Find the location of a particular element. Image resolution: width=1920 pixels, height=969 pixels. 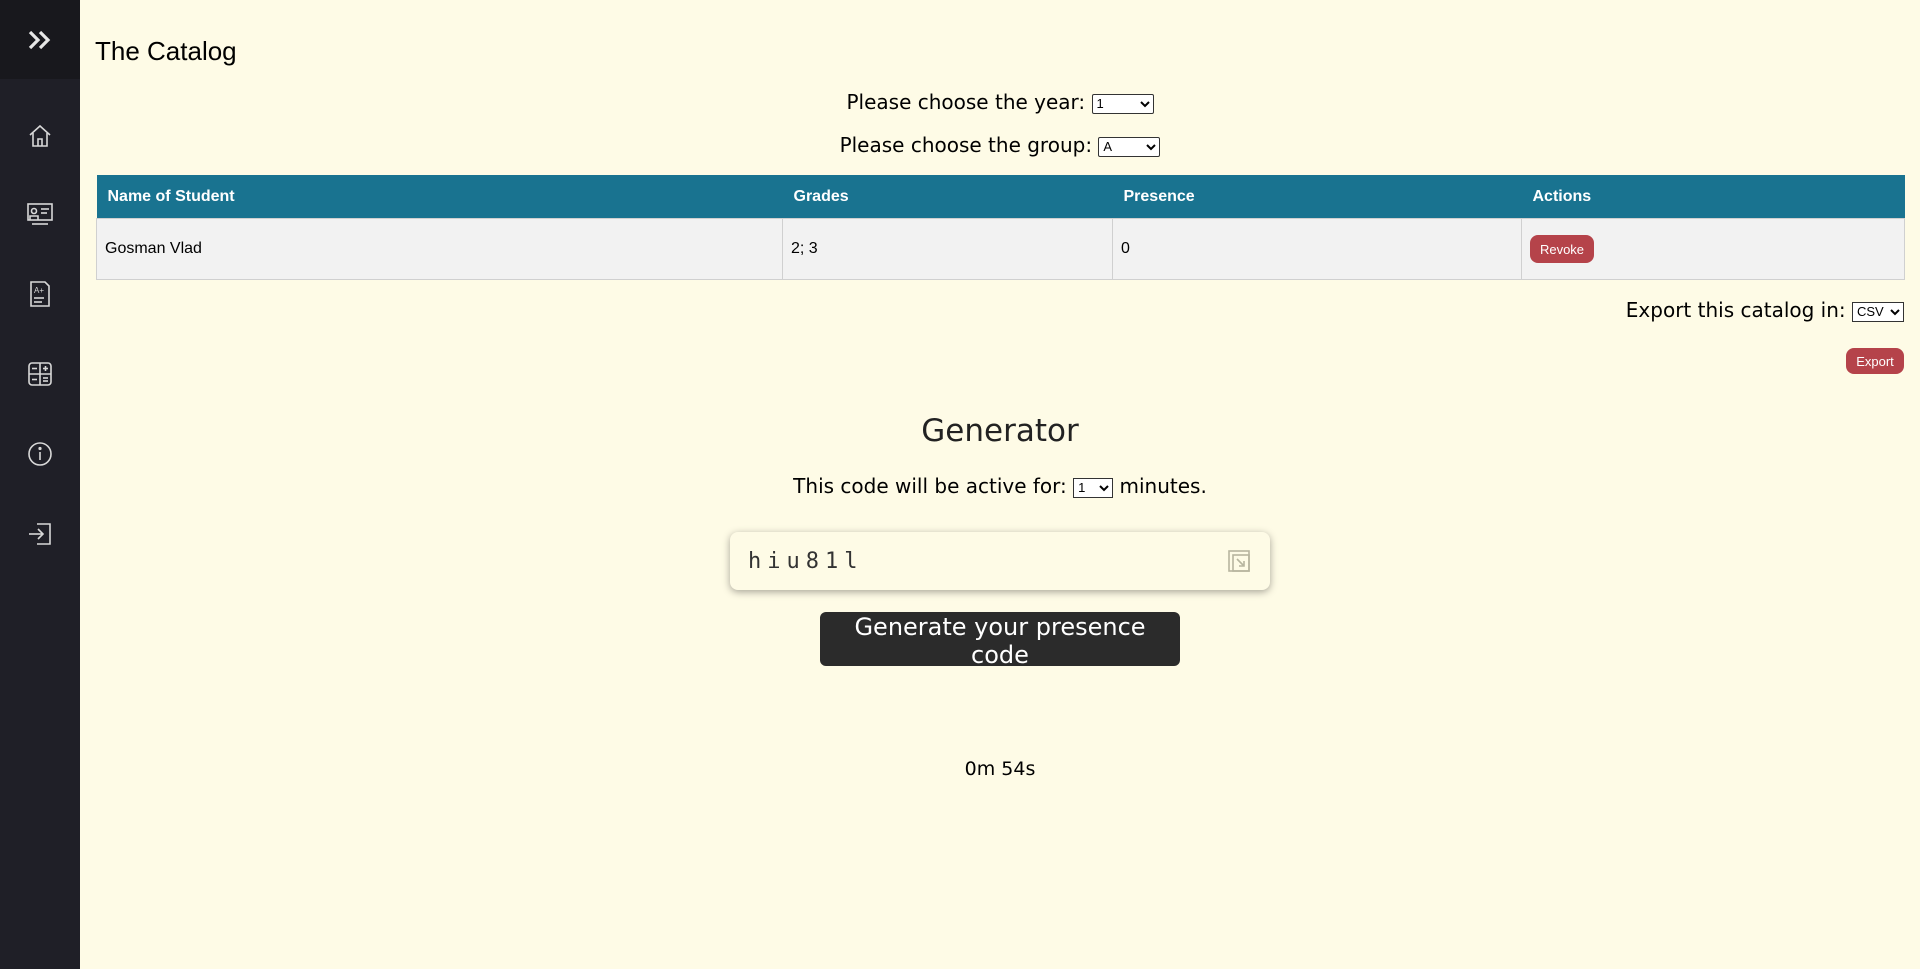

column-header-name: Name of Student is located at coordinates (439, 197).